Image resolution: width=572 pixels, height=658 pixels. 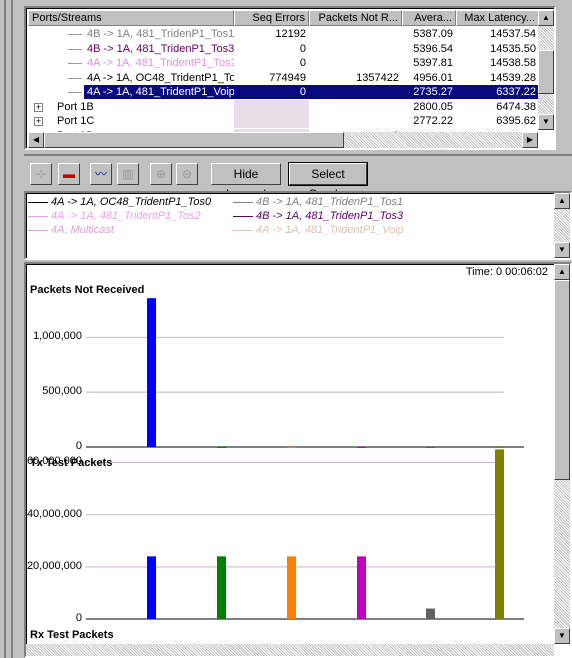 I want to click on legend-item: 4A -> 1A, OC48_TridentP1_Tos0, so click(x=119, y=202).